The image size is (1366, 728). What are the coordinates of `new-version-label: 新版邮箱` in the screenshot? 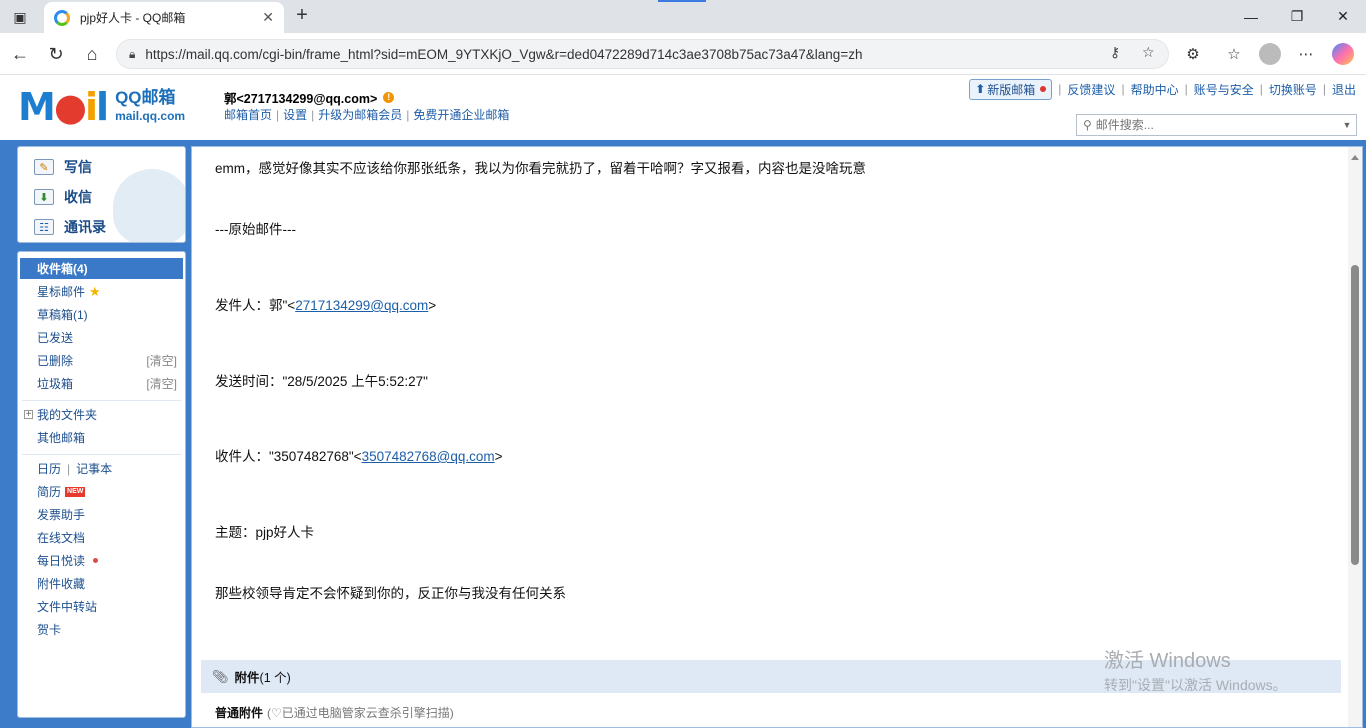 It's located at (1011, 89).